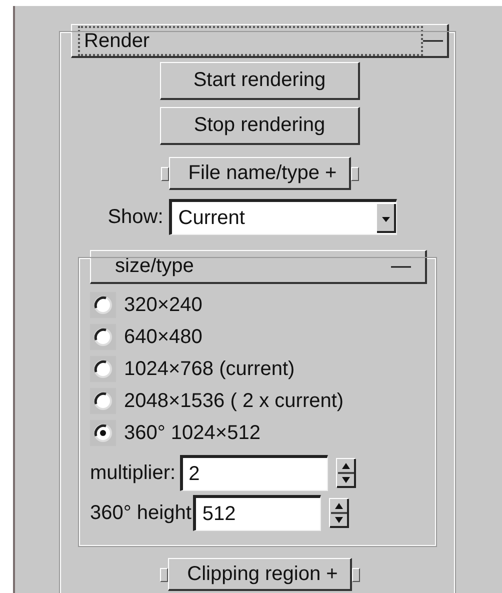 This screenshot has width=502, height=593. Describe the element at coordinates (386, 218) in the screenshot. I see `dropdown-arrow-icon` at that location.